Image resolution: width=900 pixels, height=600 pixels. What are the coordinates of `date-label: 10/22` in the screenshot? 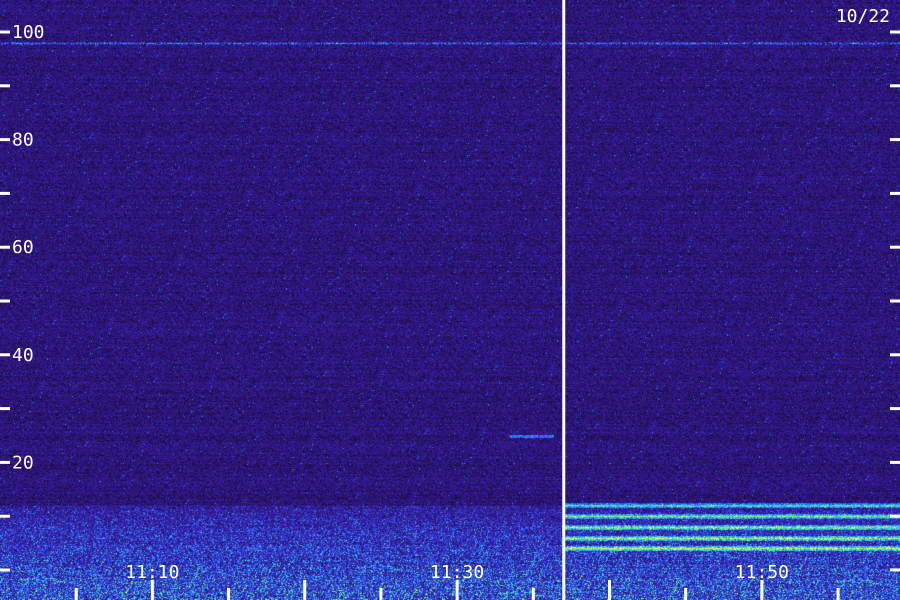 It's located at (863, 16).